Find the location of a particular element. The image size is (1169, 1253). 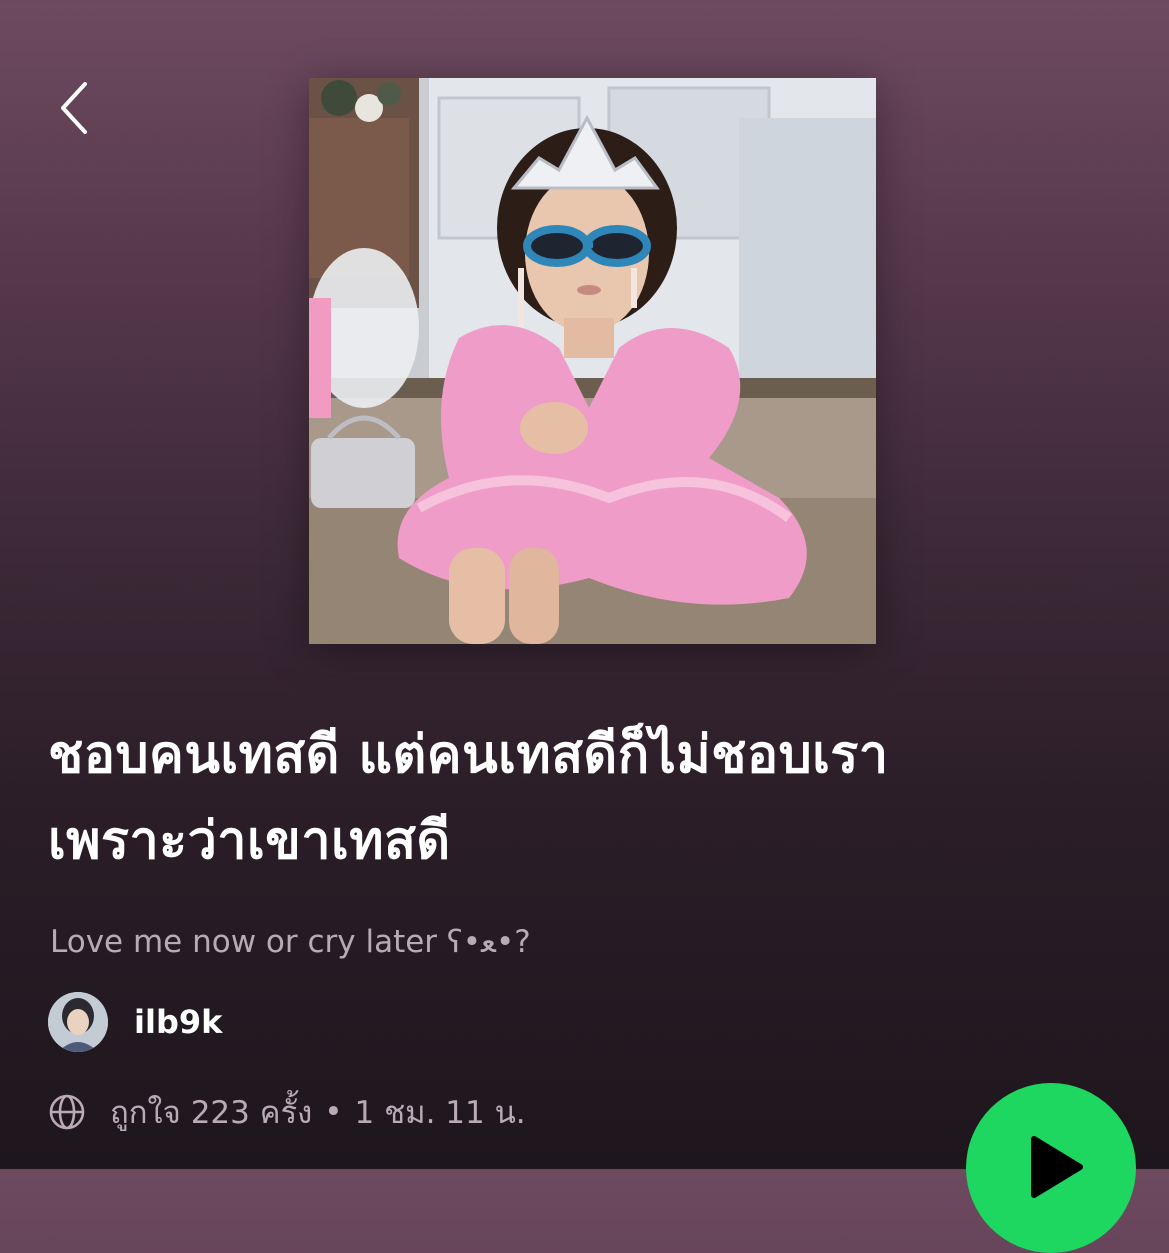

play-button is located at coordinates (1051, 1168).